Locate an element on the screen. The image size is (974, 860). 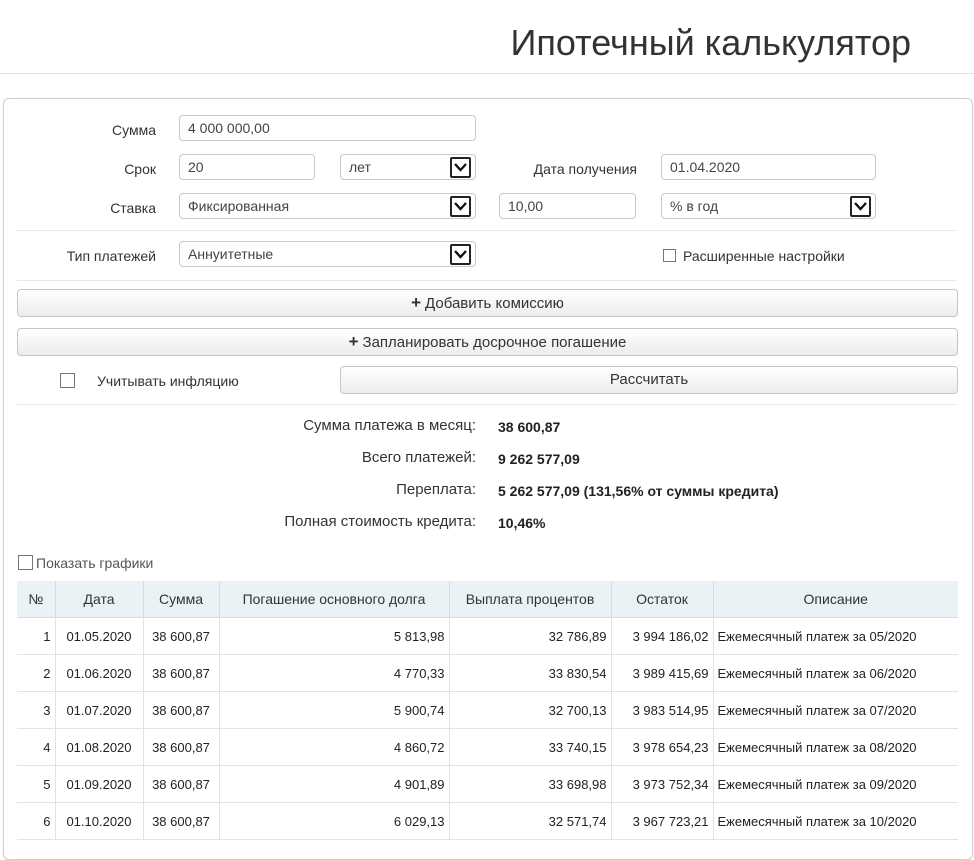
cell-interest: 32 571,74 is located at coordinates (530, 821).